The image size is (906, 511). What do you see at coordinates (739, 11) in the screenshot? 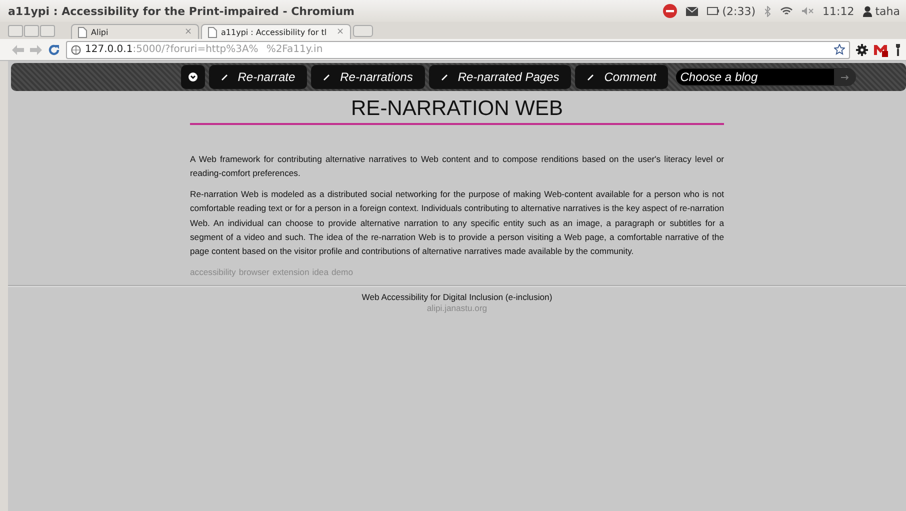
I see `battery-time: (2:33)` at bounding box center [739, 11].